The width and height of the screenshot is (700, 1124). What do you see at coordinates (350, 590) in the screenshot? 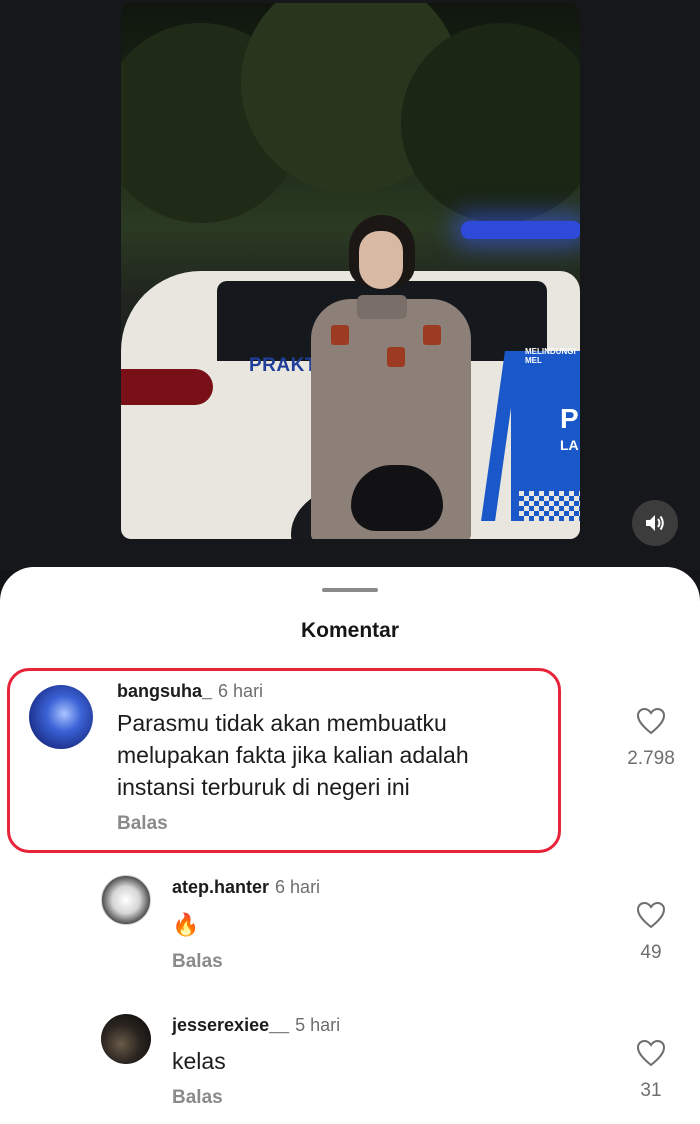
I see `drag-handle` at bounding box center [350, 590].